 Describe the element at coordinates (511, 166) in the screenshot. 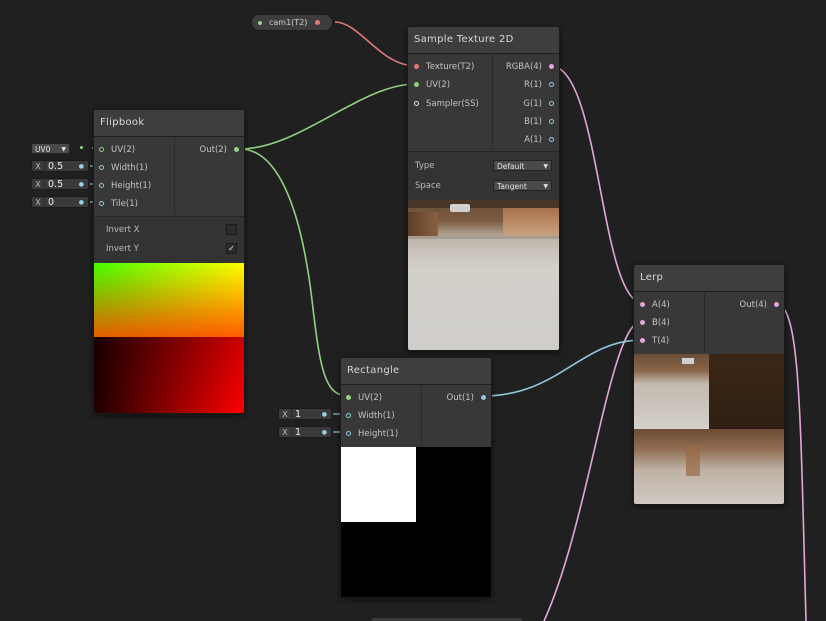

I see `type-value: Default` at that location.